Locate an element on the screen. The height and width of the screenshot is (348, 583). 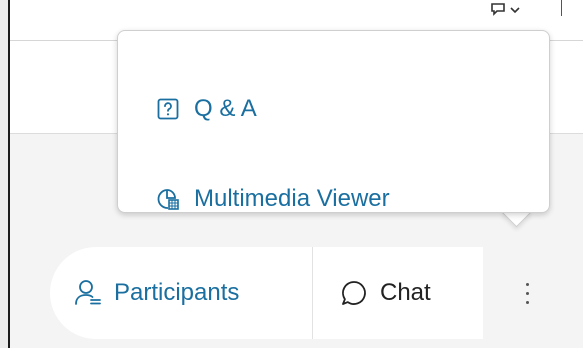
chat-bubble-icon is located at coordinates (354, 293).